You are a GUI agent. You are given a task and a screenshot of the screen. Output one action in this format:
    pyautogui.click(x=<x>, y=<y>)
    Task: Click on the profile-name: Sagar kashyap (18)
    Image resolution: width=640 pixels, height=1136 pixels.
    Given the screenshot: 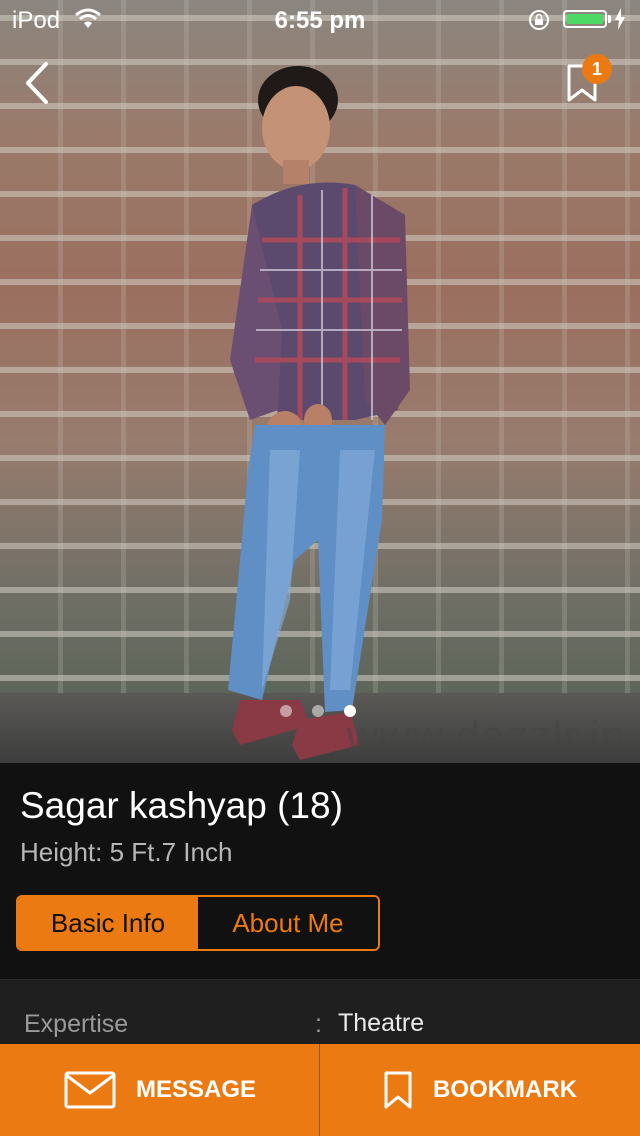 What is the action you would take?
    pyautogui.click(x=181, y=805)
    